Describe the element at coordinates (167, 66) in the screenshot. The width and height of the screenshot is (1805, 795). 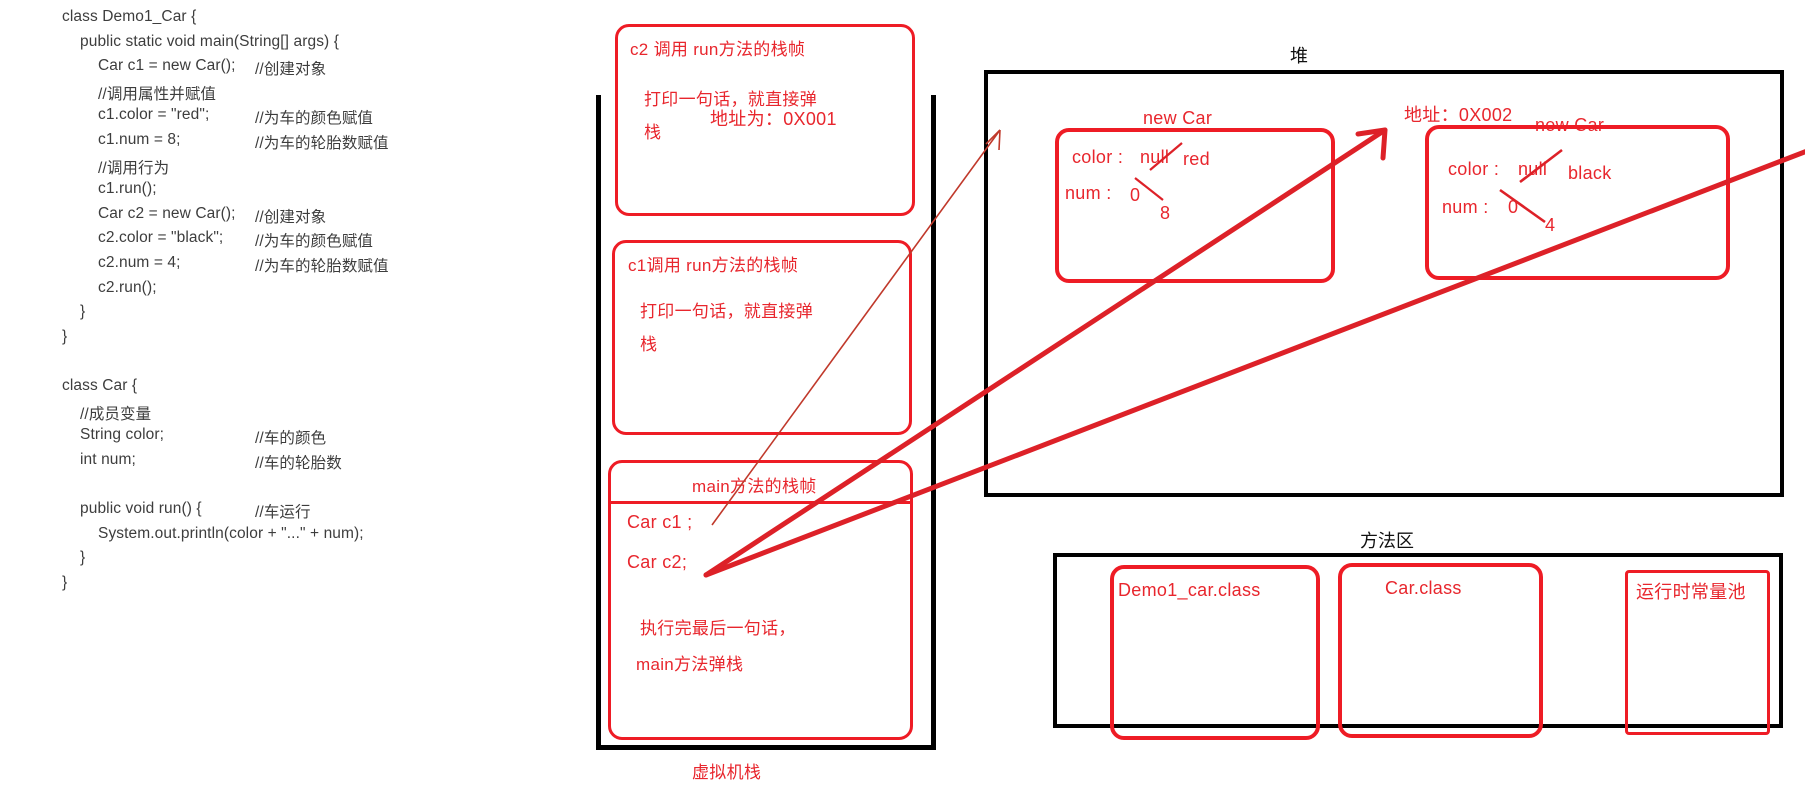
I see `code-line: Car c1 = new Car();` at that location.